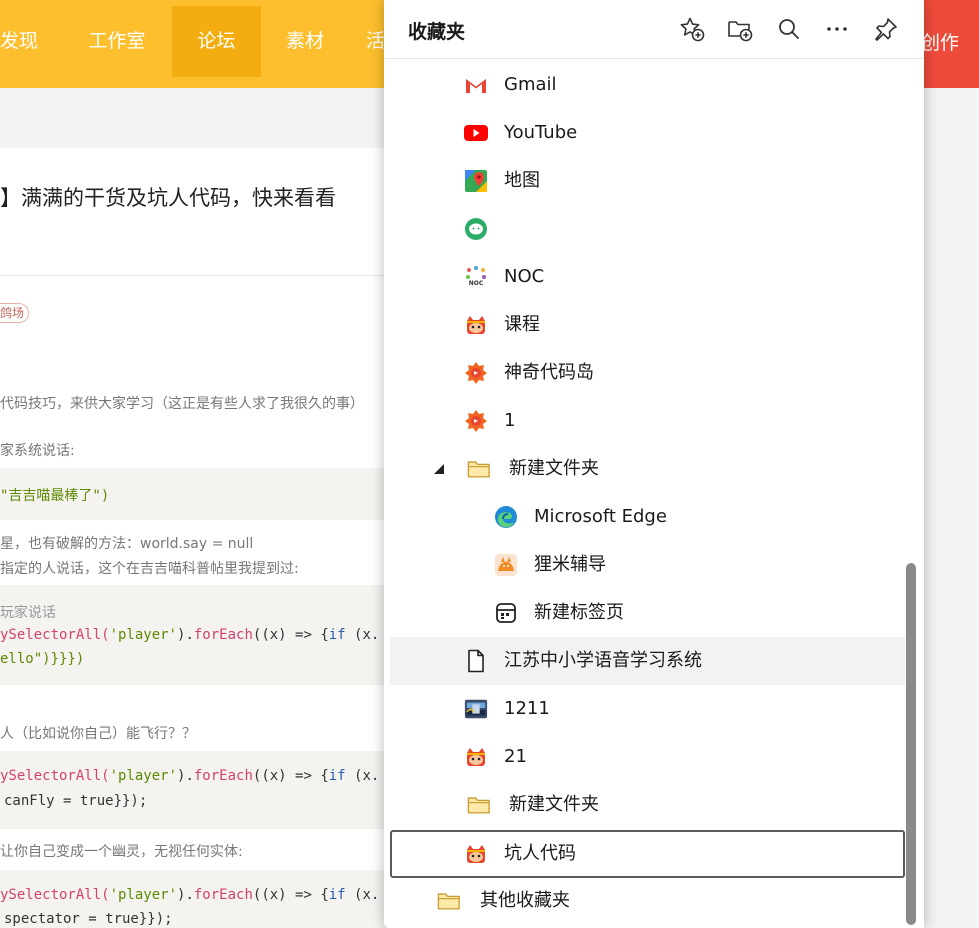 Image resolution: width=979 pixels, height=928 pixels. Describe the element at coordinates (540, 853) in the screenshot. I see `favorite-label: 坑人代码` at that location.